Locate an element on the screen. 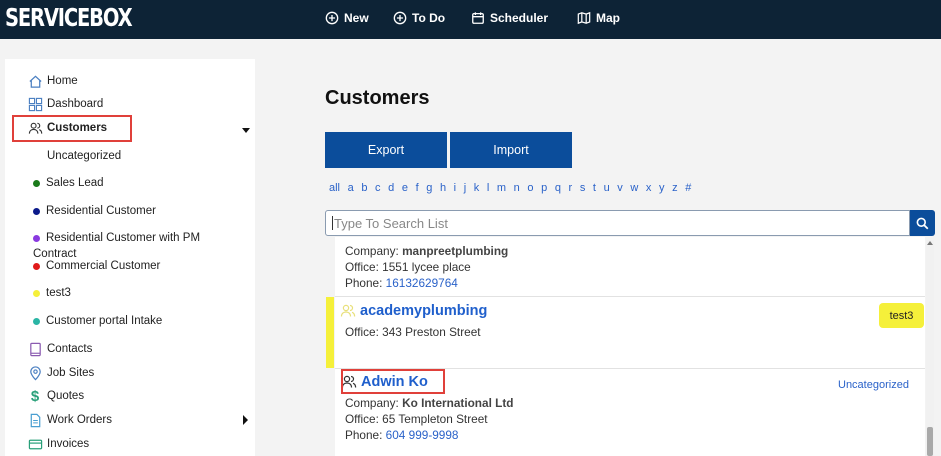  sidebar-item-label: Dashboard is located at coordinates (75, 104).